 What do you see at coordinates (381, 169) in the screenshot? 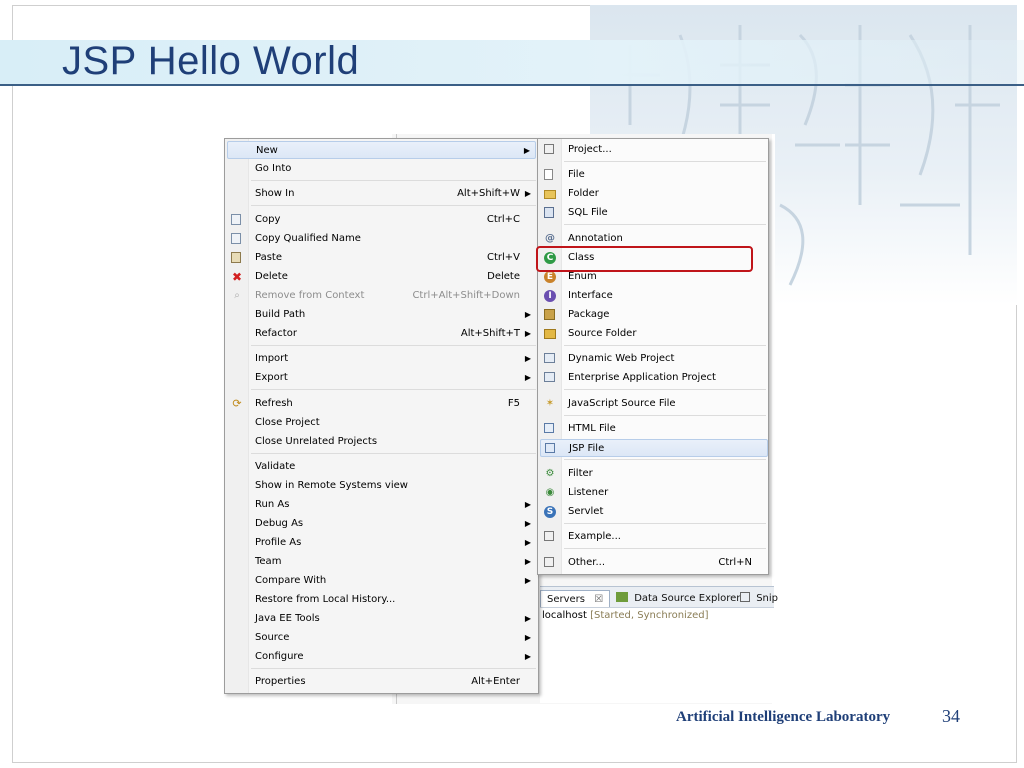
I see `menu-item-go-into: Go Into` at bounding box center [381, 169].